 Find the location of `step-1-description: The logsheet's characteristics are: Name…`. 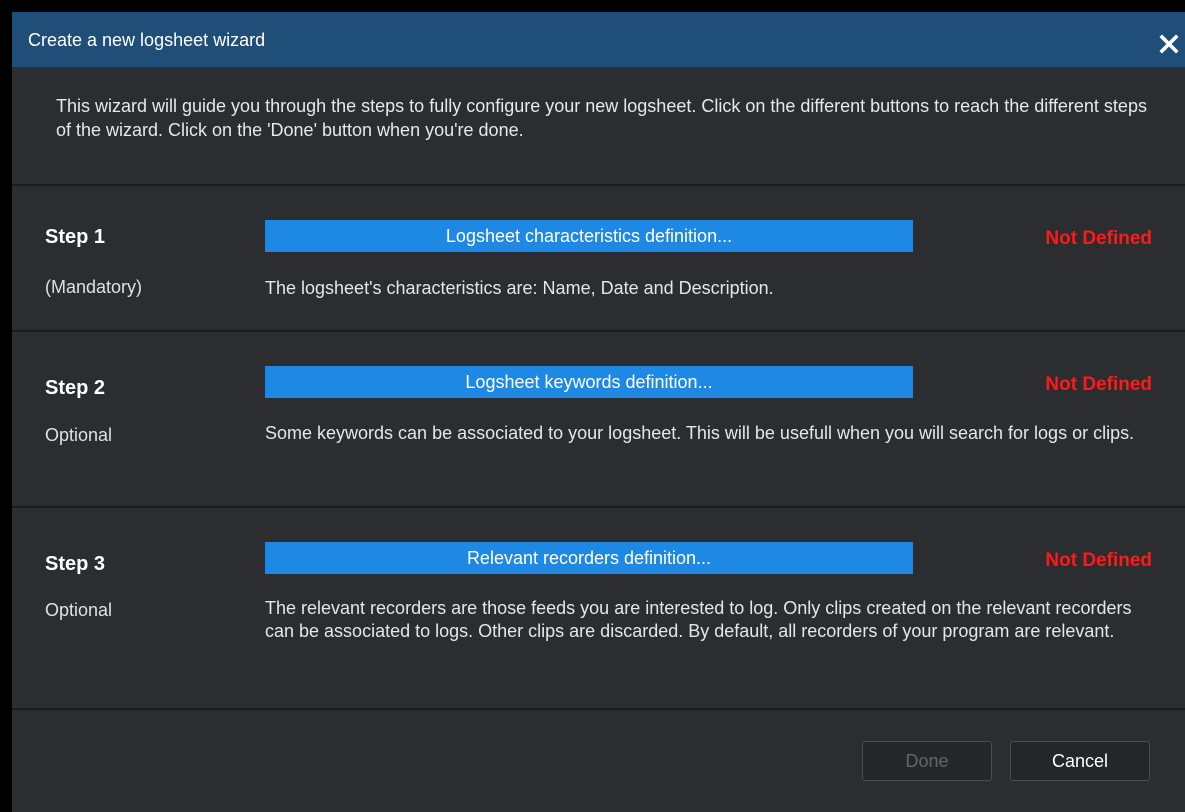

step-1-description: The logsheet's characteristics are: Name… is located at coordinates (519, 288).